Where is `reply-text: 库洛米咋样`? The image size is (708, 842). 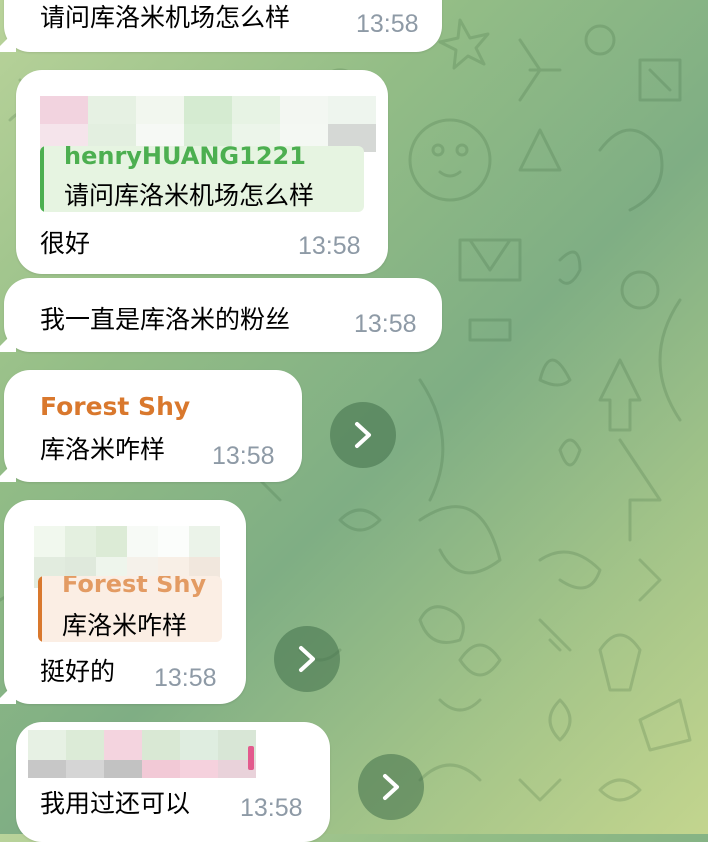
reply-text: 库洛米咋样 is located at coordinates (125, 625).